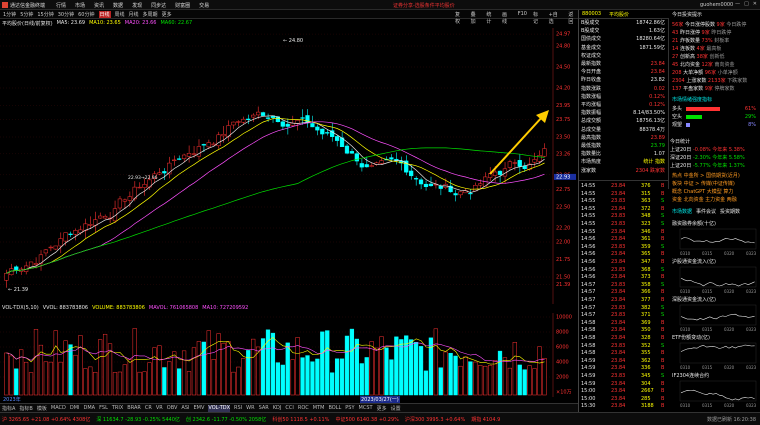 Image resolution: width=760 pixels, height=425 pixels. Describe the element at coordinates (120, 14) in the screenshot. I see `period-tab: 周线` at that location.